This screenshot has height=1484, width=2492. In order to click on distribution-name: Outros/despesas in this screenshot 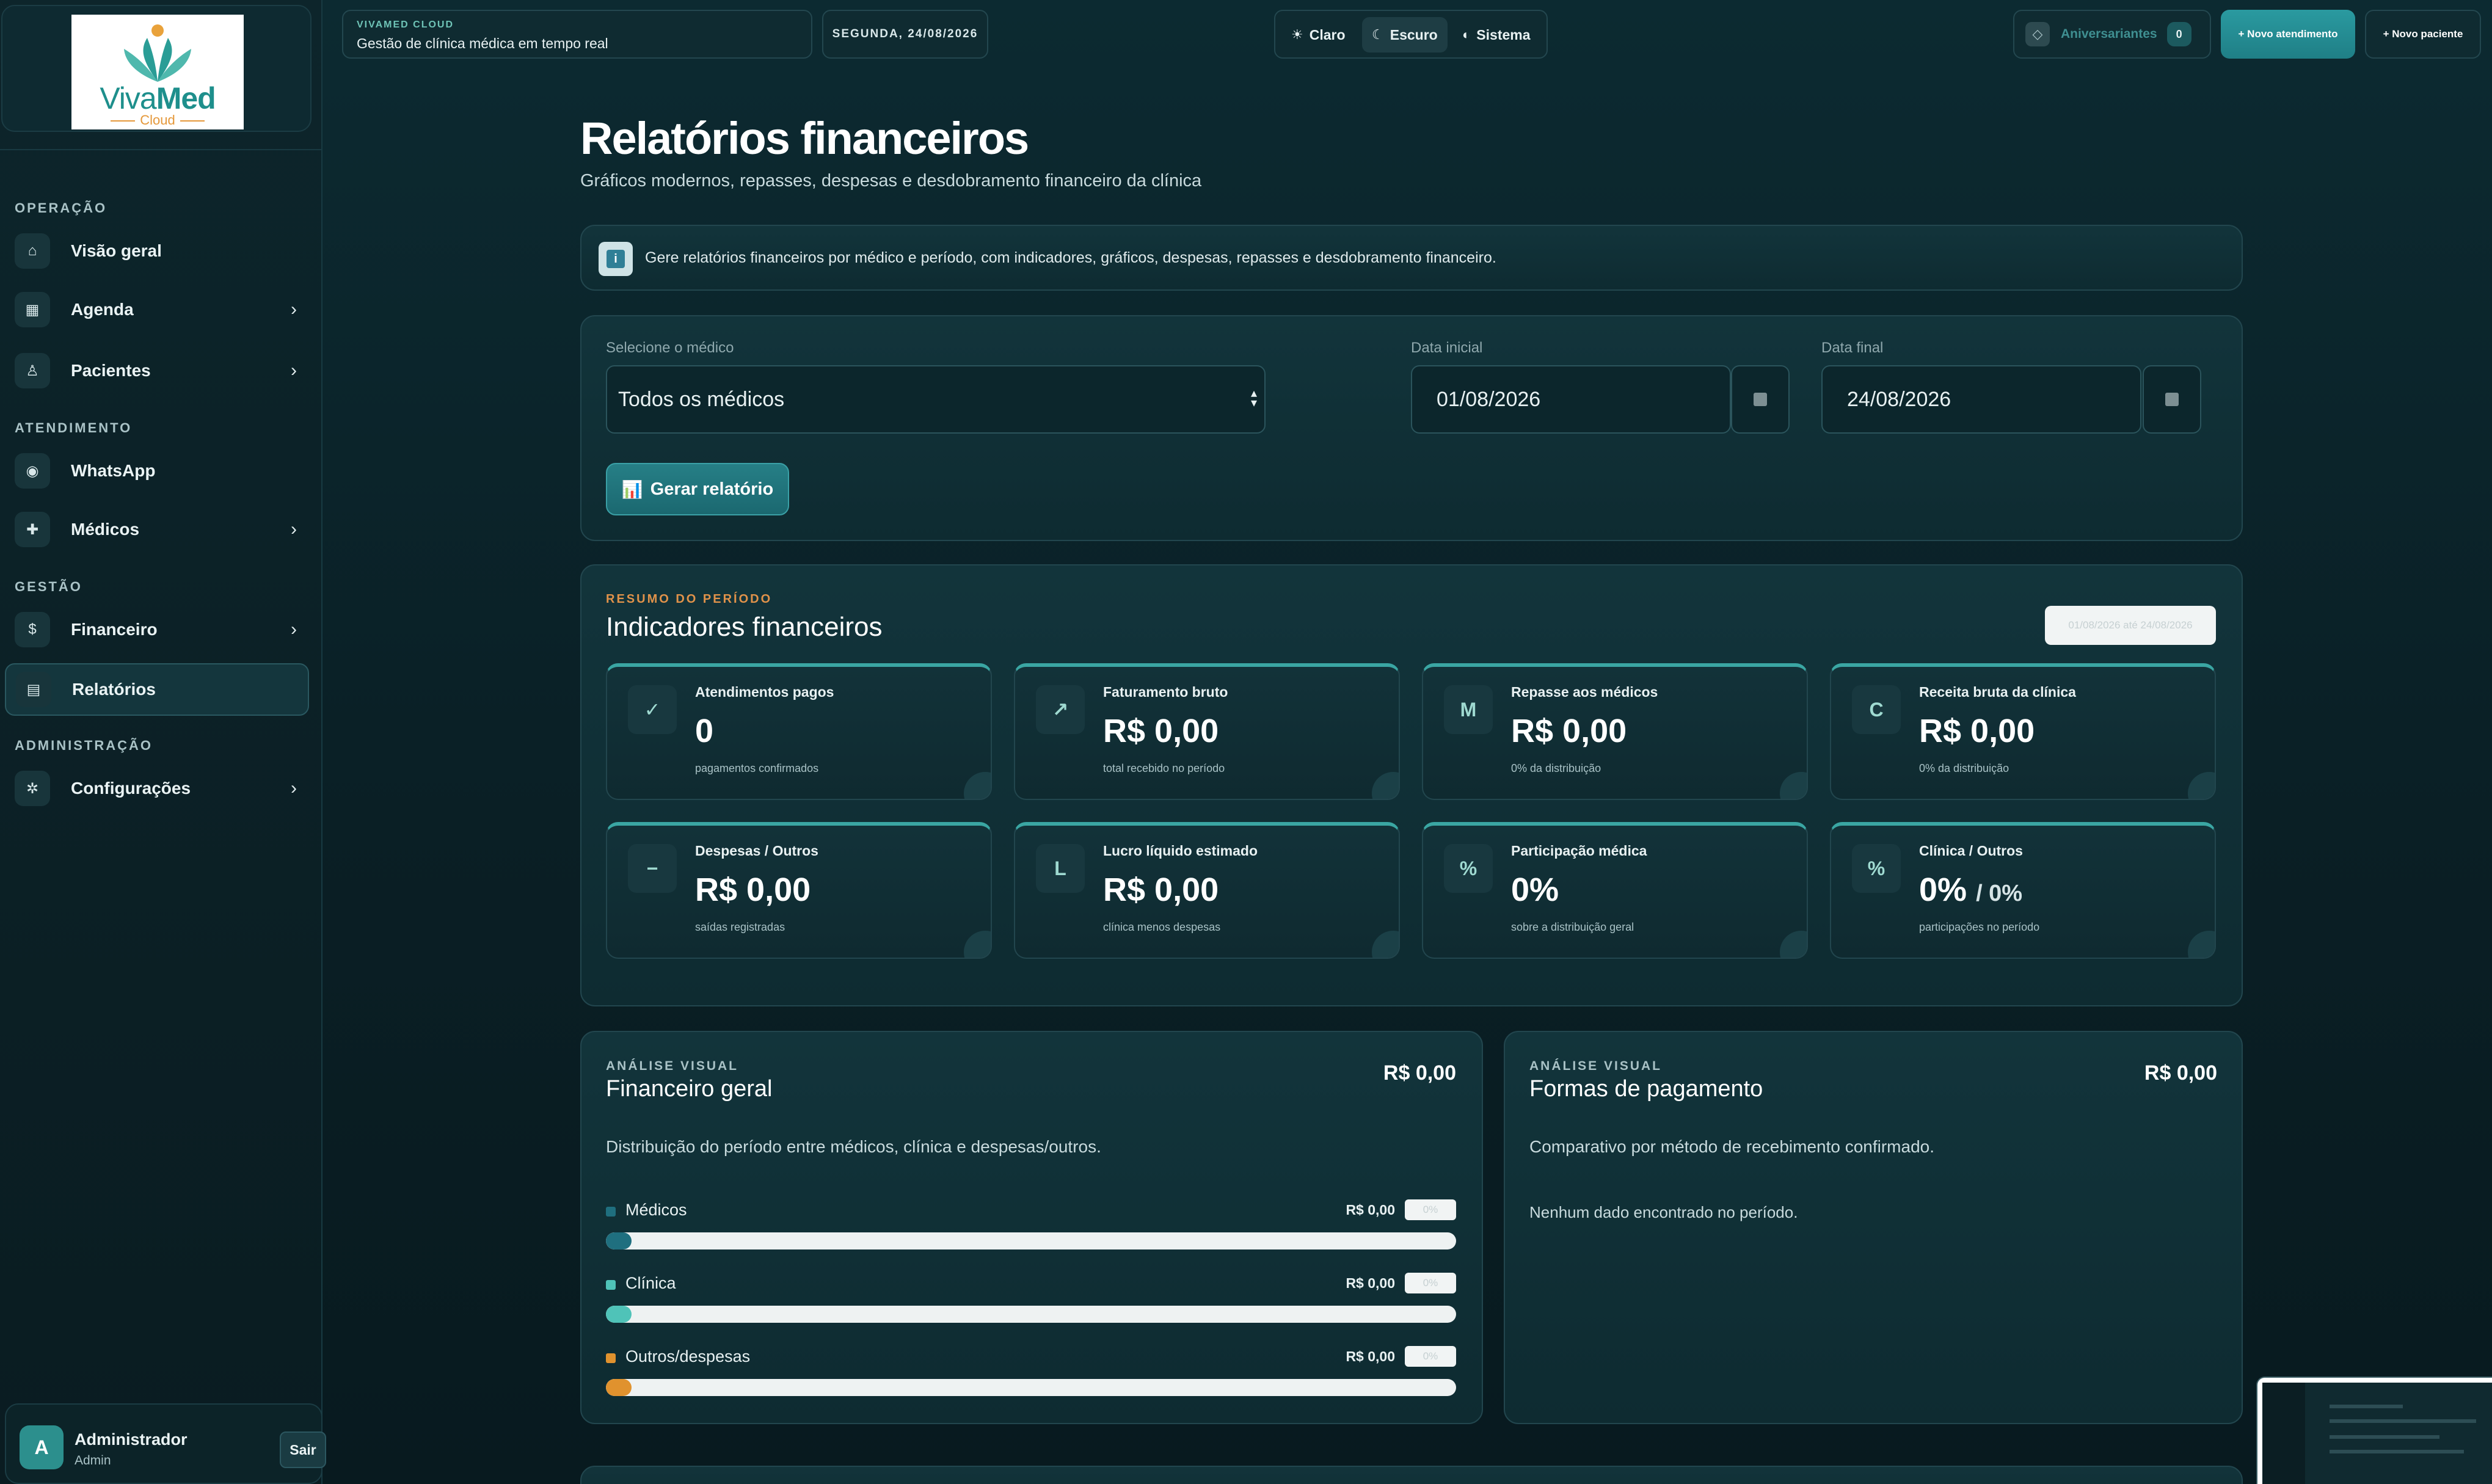, I will do `click(688, 1356)`.